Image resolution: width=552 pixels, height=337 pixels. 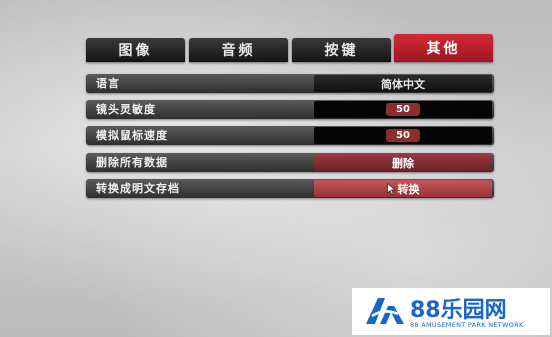 What do you see at coordinates (467, 325) in the screenshot?
I see `watermark-subtitle: 88 AMUSEMENT PARK NETWORK` at bounding box center [467, 325].